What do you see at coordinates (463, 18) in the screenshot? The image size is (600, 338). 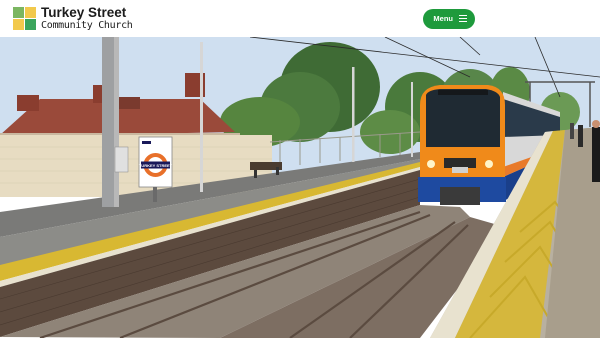 I see `hamburger-icon` at bounding box center [463, 18].